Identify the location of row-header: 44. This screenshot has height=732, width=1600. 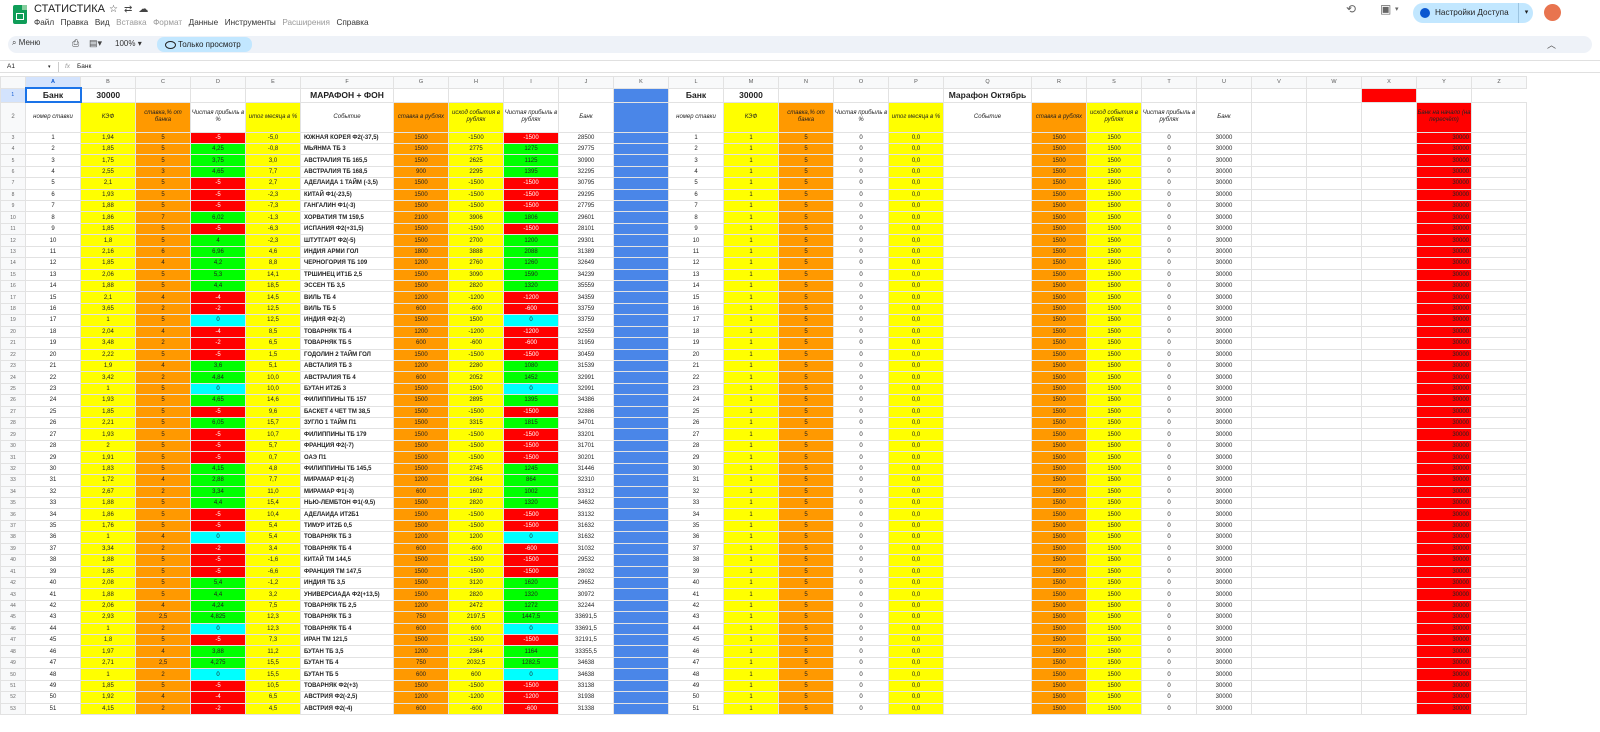
(13, 606).